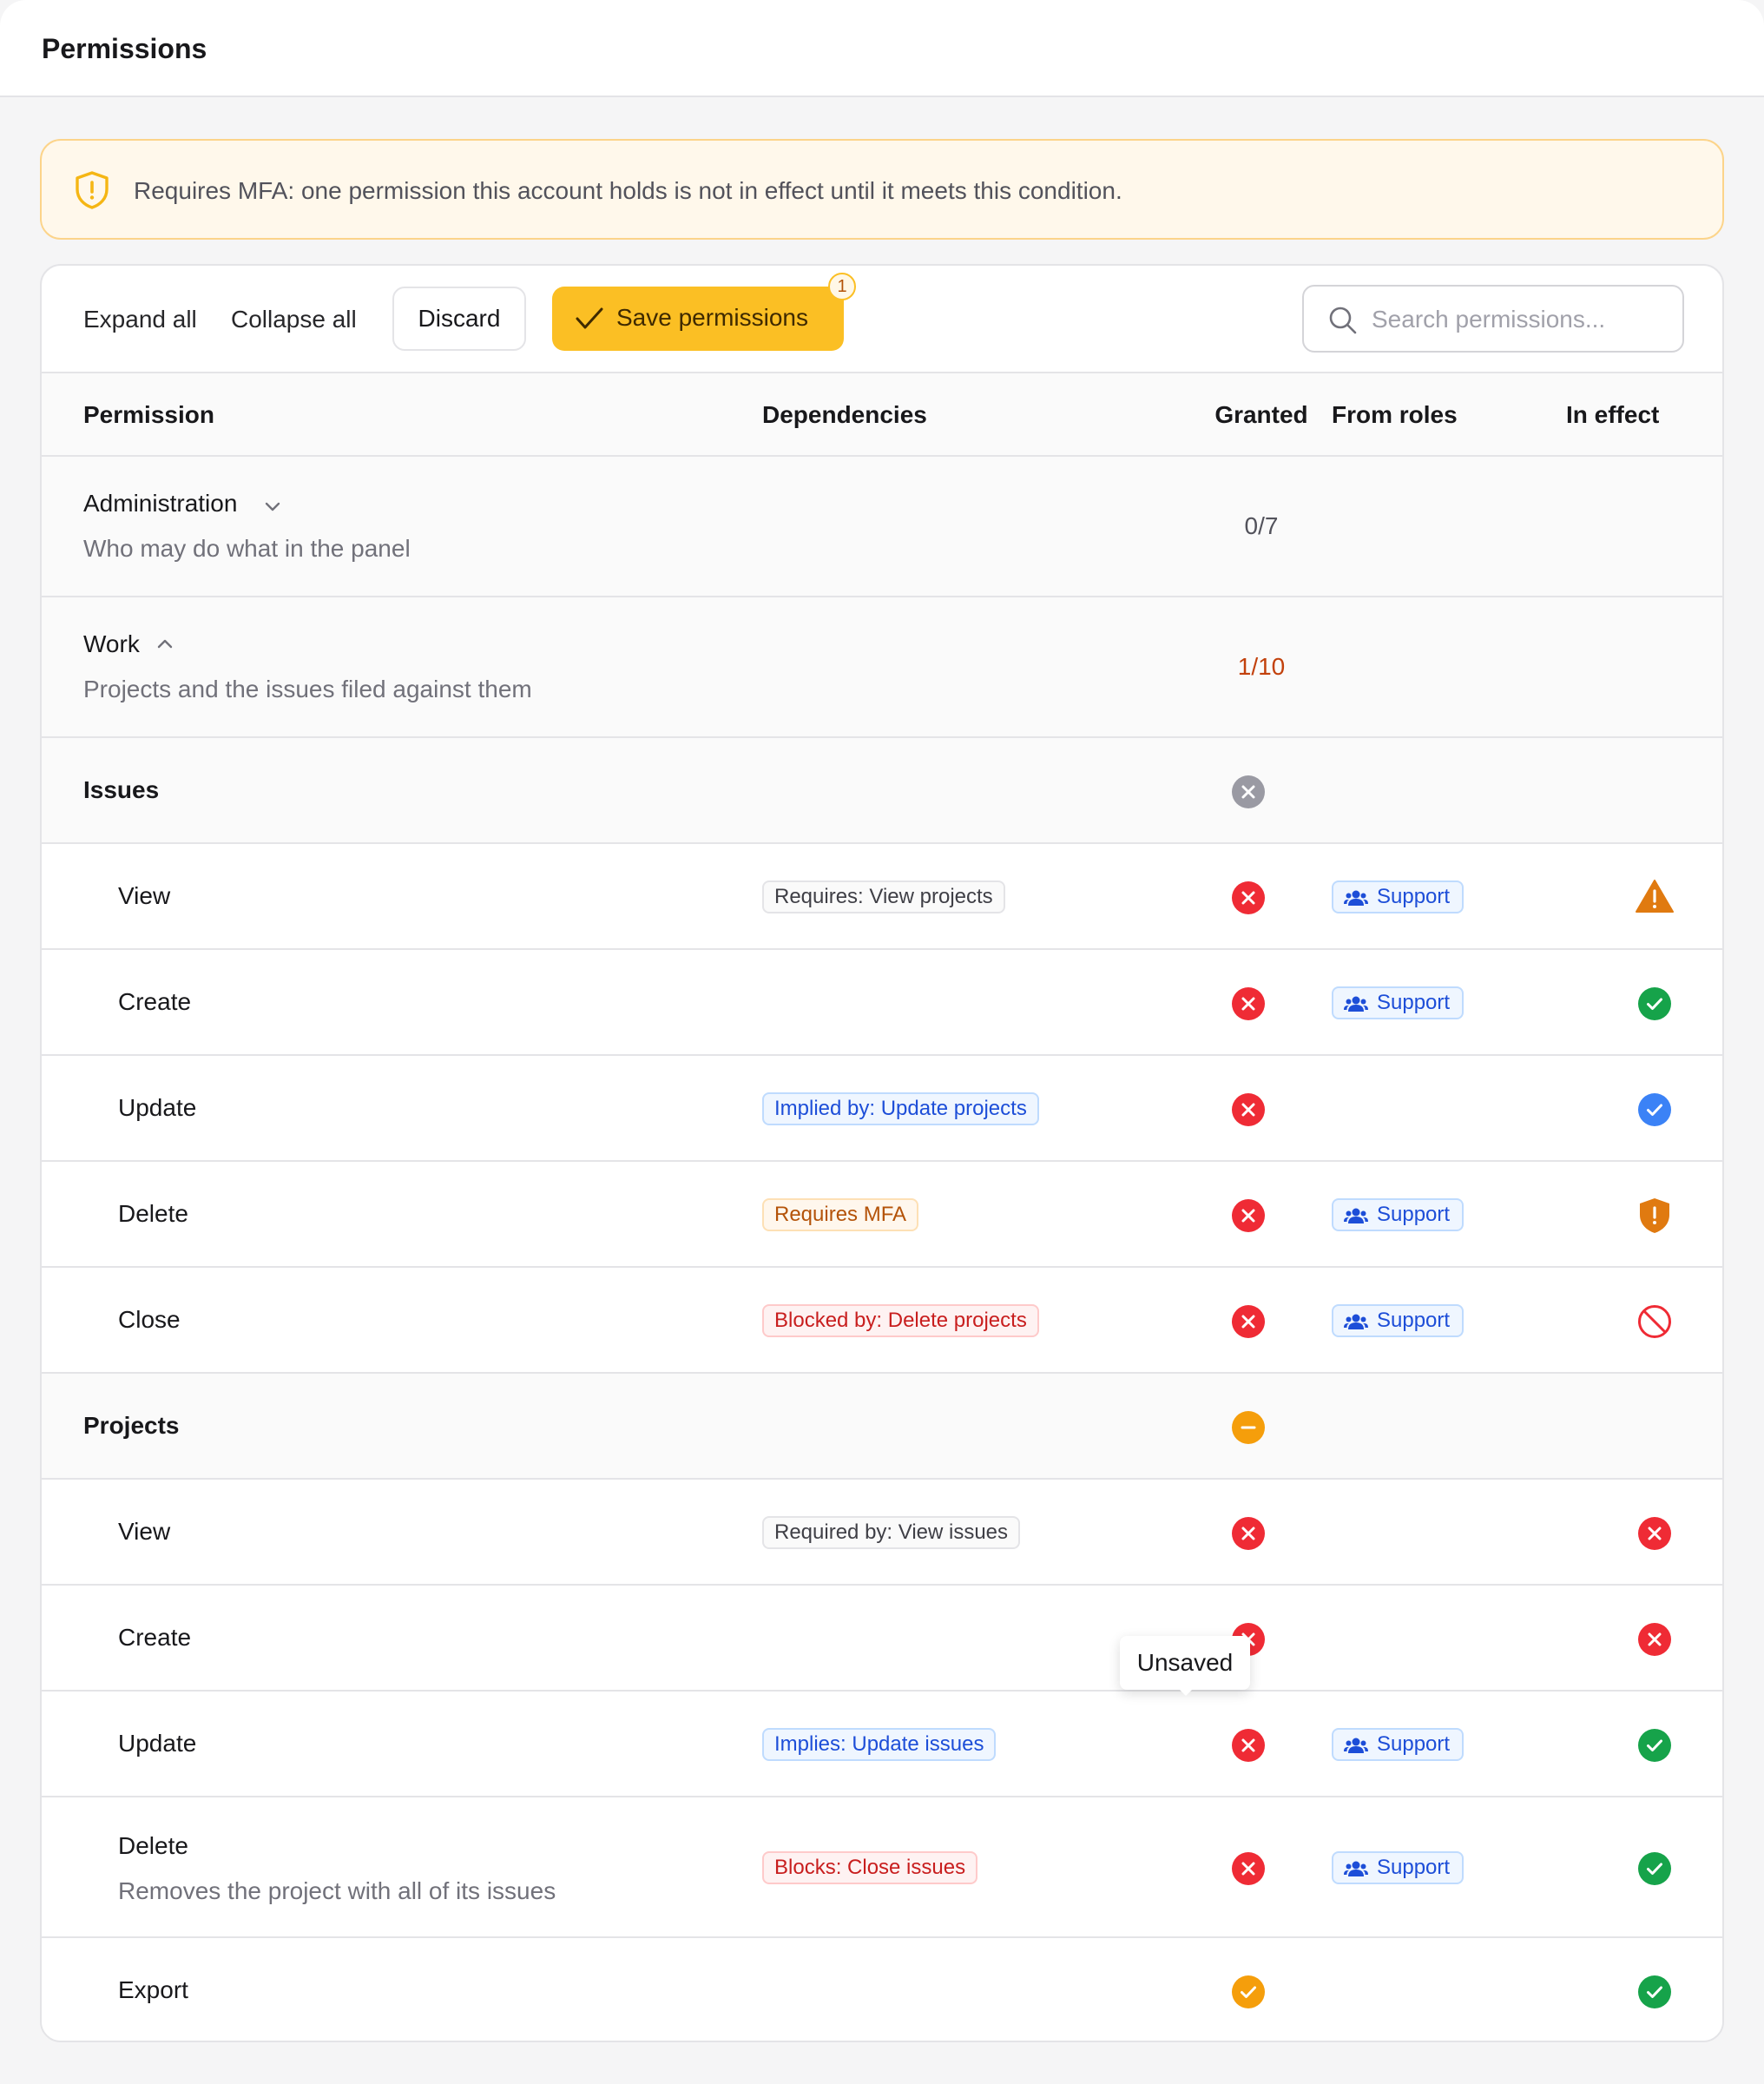 The width and height of the screenshot is (1764, 2084). Describe the element at coordinates (149, 414) in the screenshot. I see `column-permission: Permission` at that location.